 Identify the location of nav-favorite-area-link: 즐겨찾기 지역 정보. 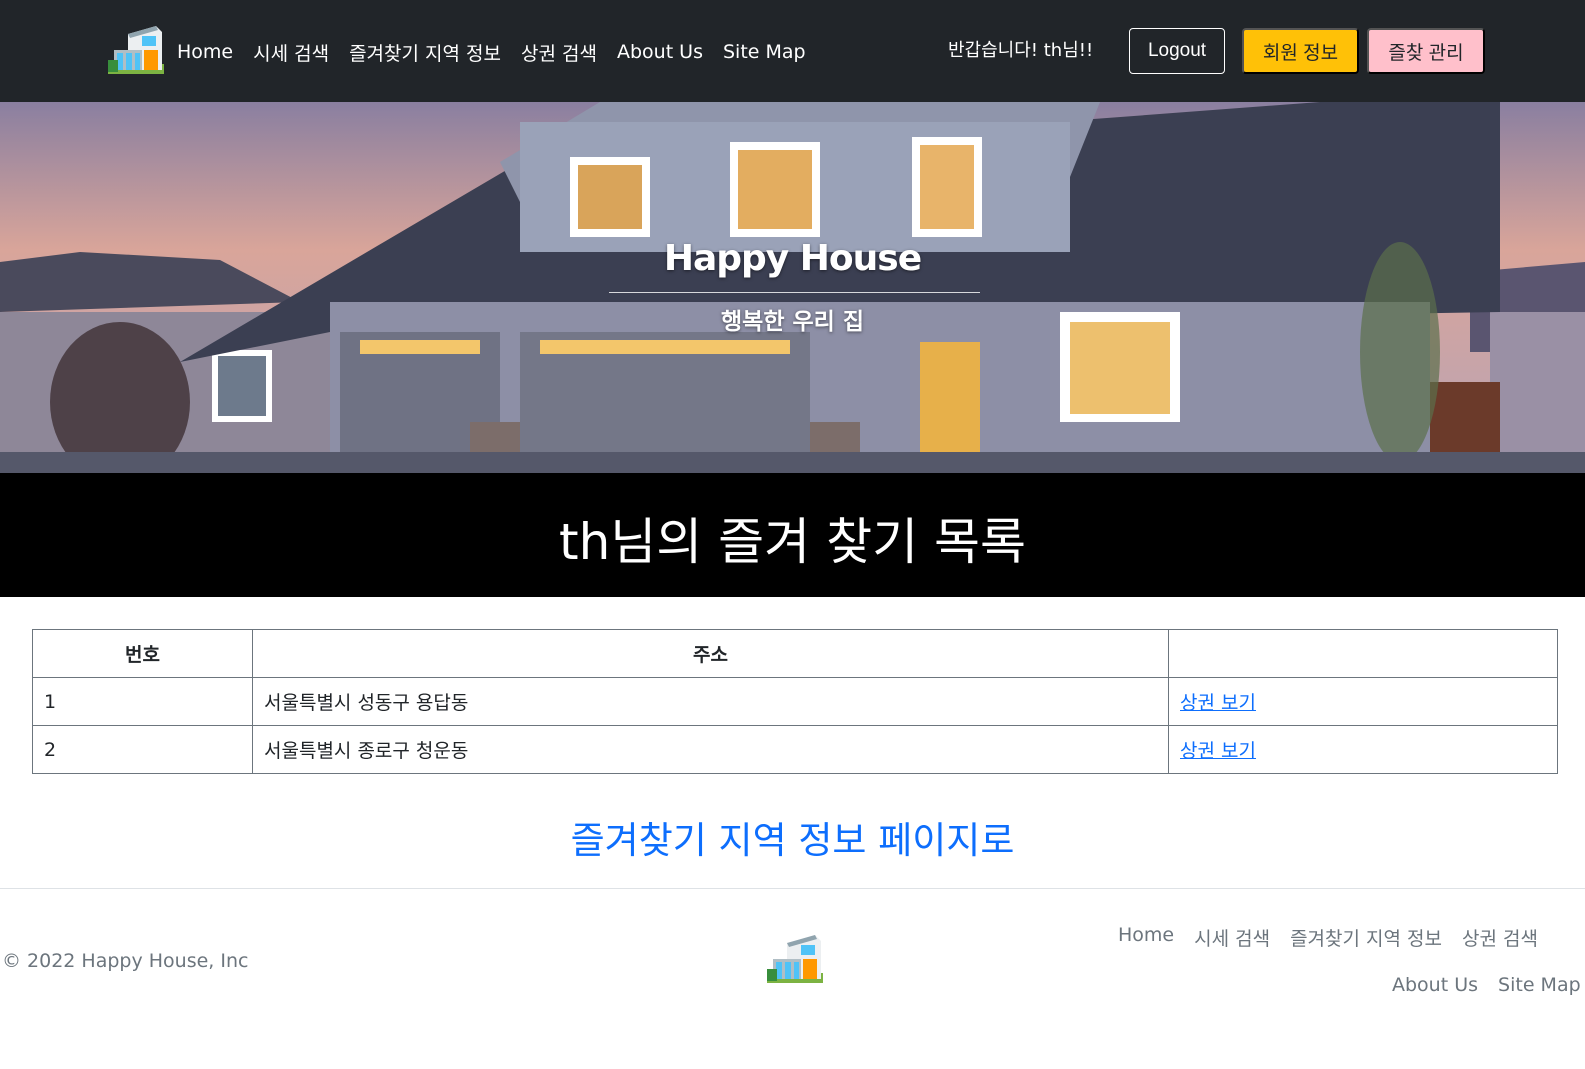
(425, 52).